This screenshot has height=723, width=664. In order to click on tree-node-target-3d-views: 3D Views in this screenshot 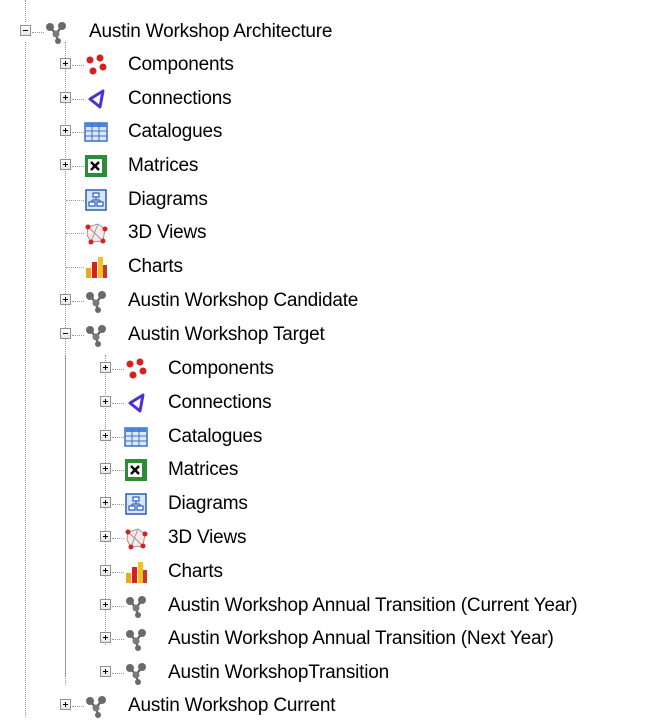, I will do `click(332, 538)`.